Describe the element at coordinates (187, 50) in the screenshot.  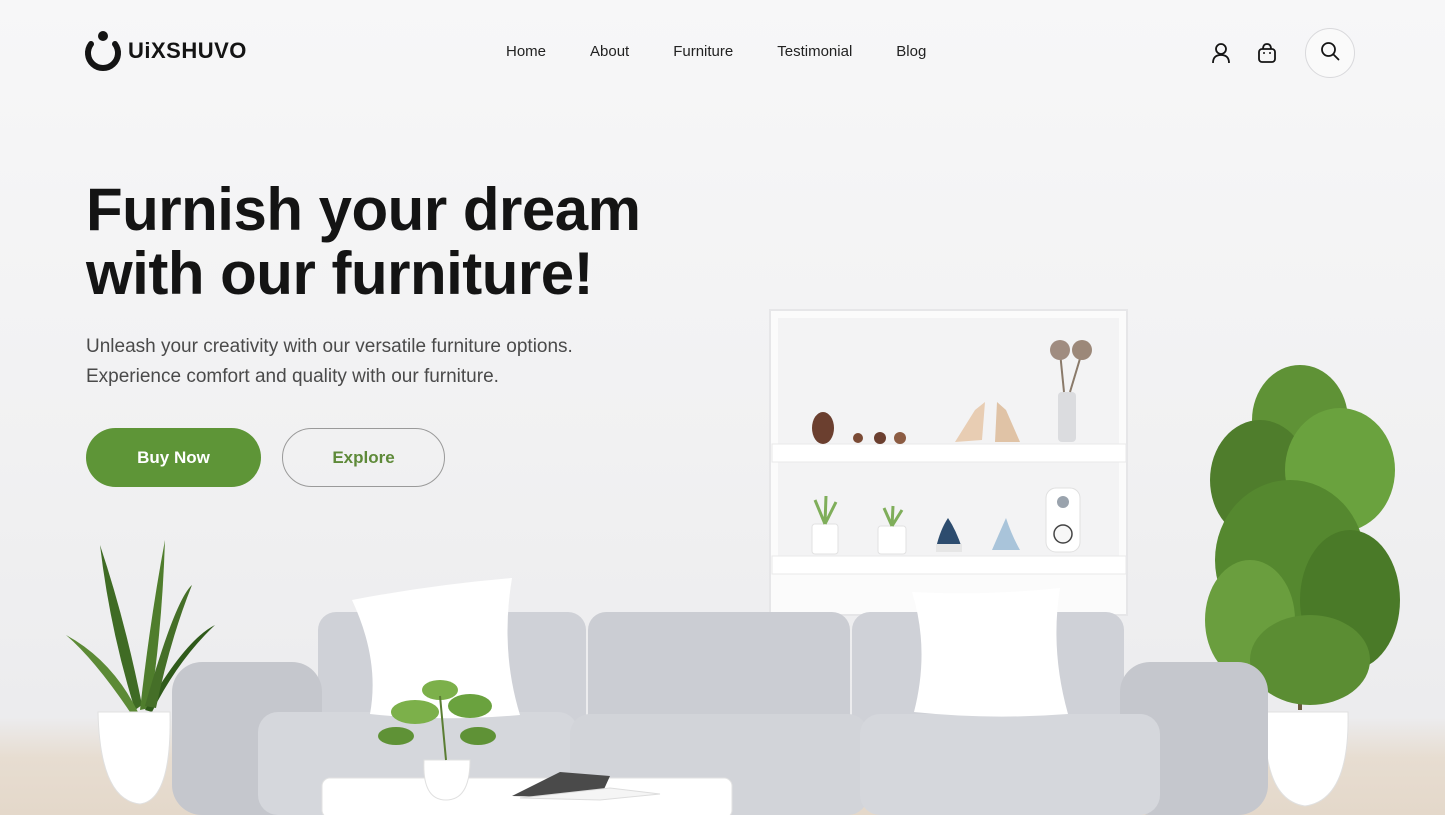
I see `brand-name: UiXSHUVO` at that location.